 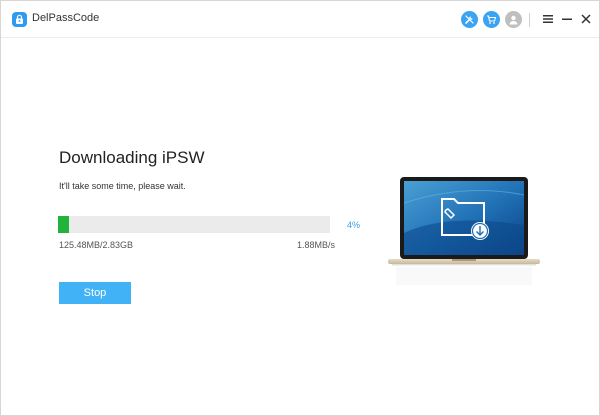 I want to click on progress-fill, so click(x=63, y=224).